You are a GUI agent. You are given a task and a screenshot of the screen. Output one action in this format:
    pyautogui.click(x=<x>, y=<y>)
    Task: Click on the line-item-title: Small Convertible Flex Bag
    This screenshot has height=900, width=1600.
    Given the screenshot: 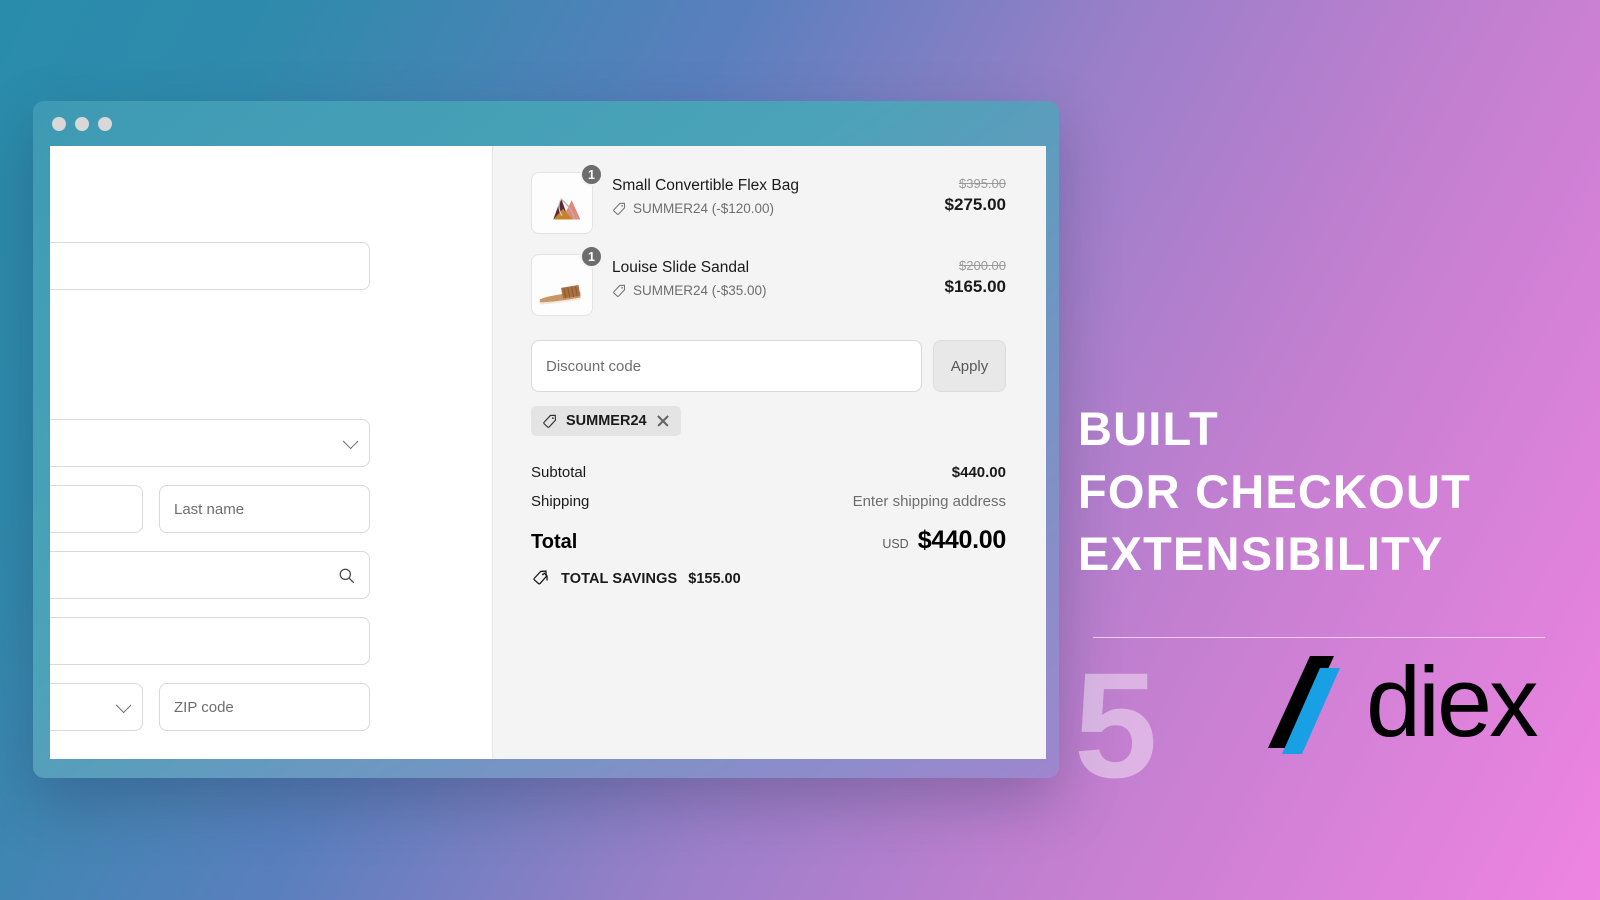 What is the action you would take?
    pyautogui.click(x=705, y=185)
    